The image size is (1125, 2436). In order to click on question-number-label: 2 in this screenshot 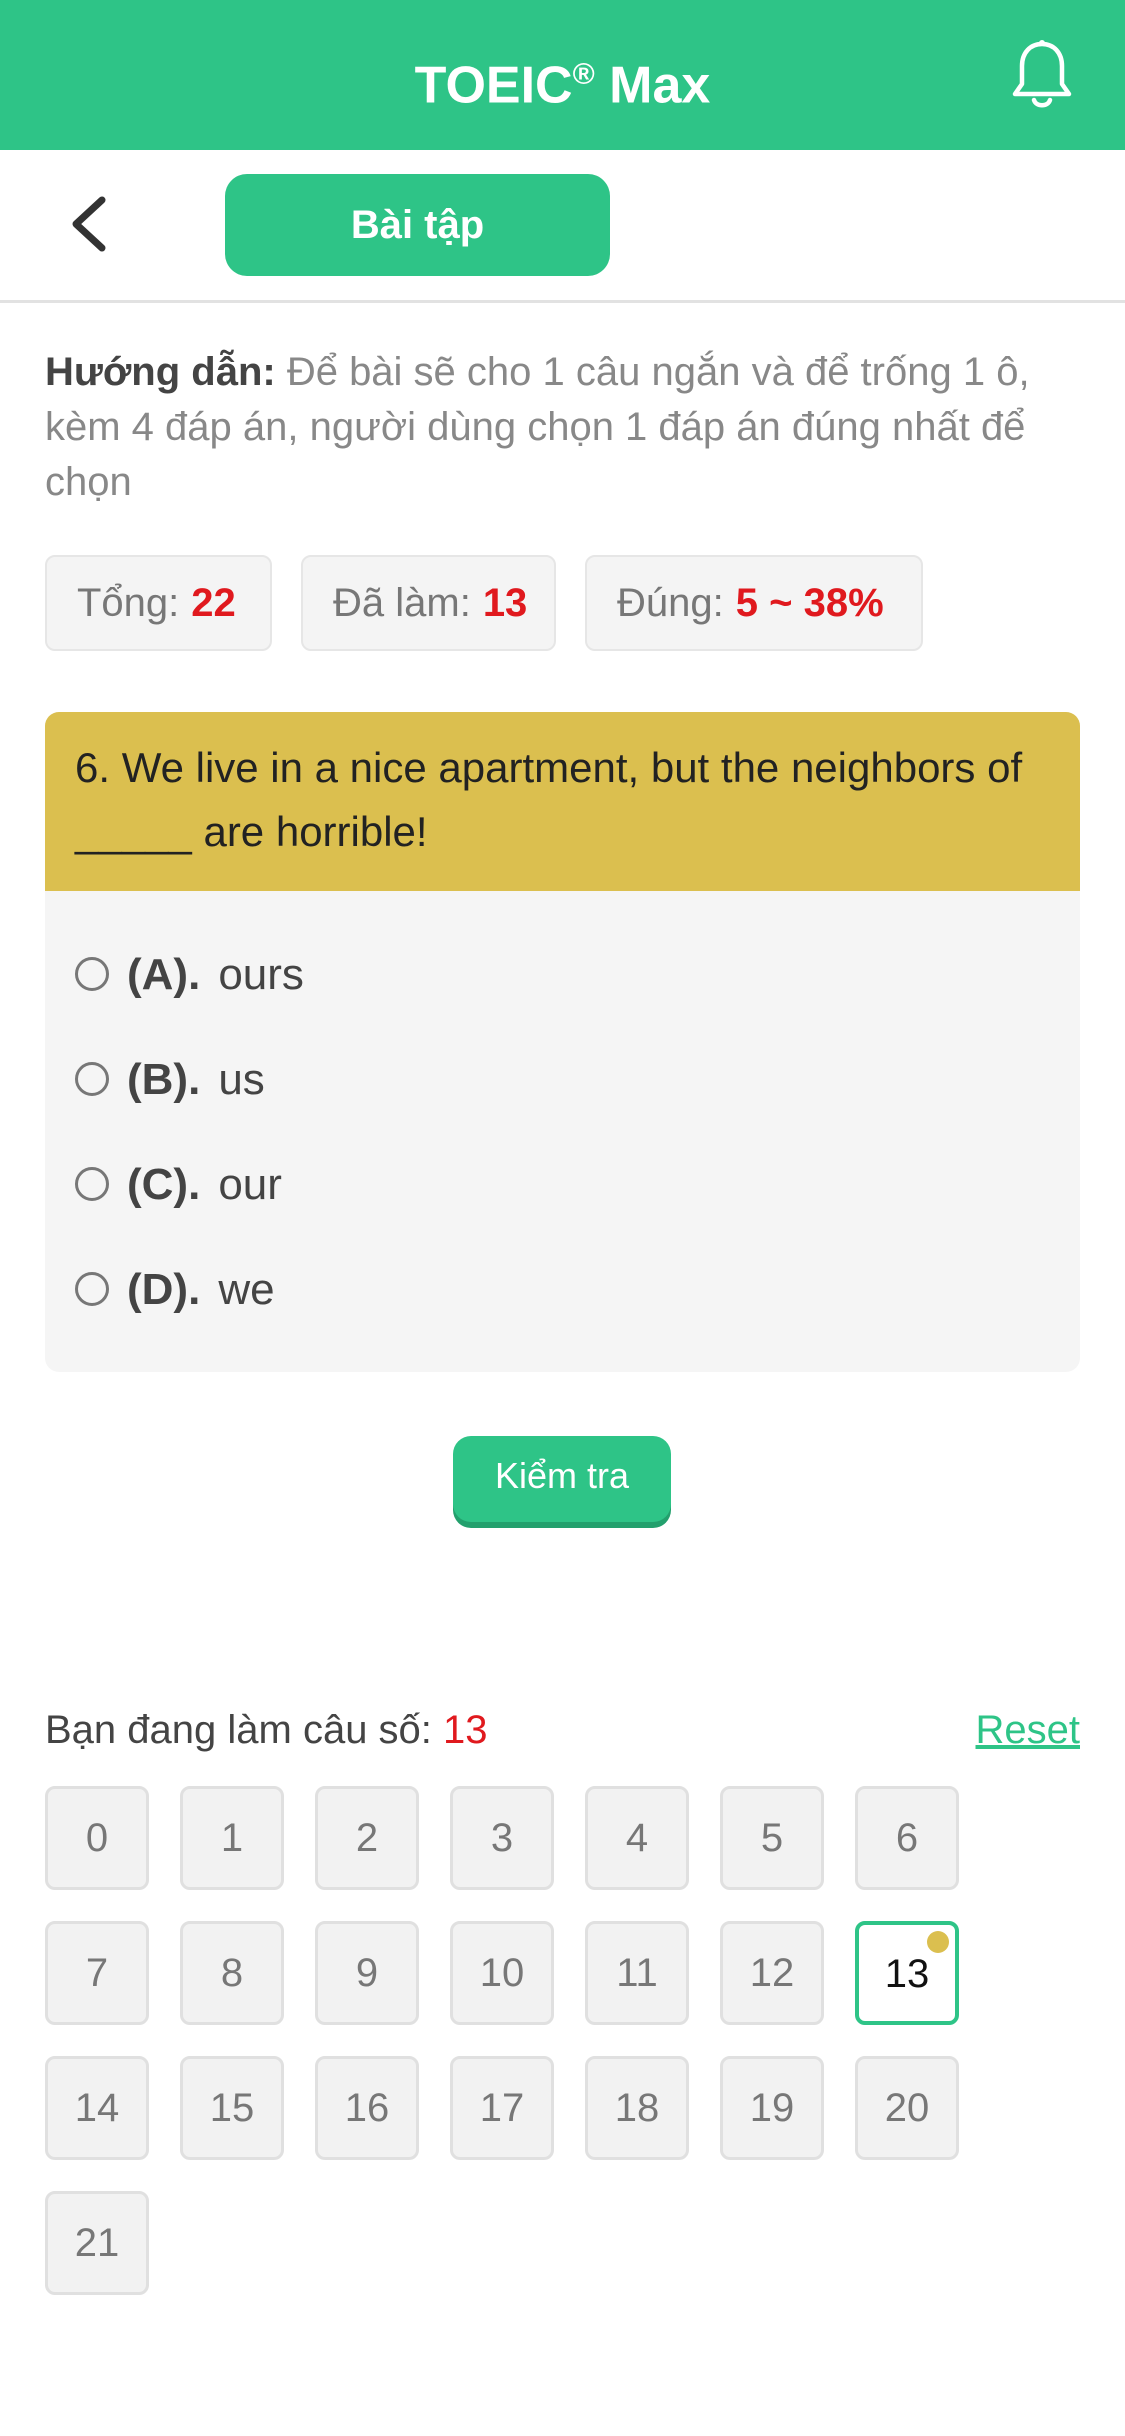, I will do `click(367, 1838)`.